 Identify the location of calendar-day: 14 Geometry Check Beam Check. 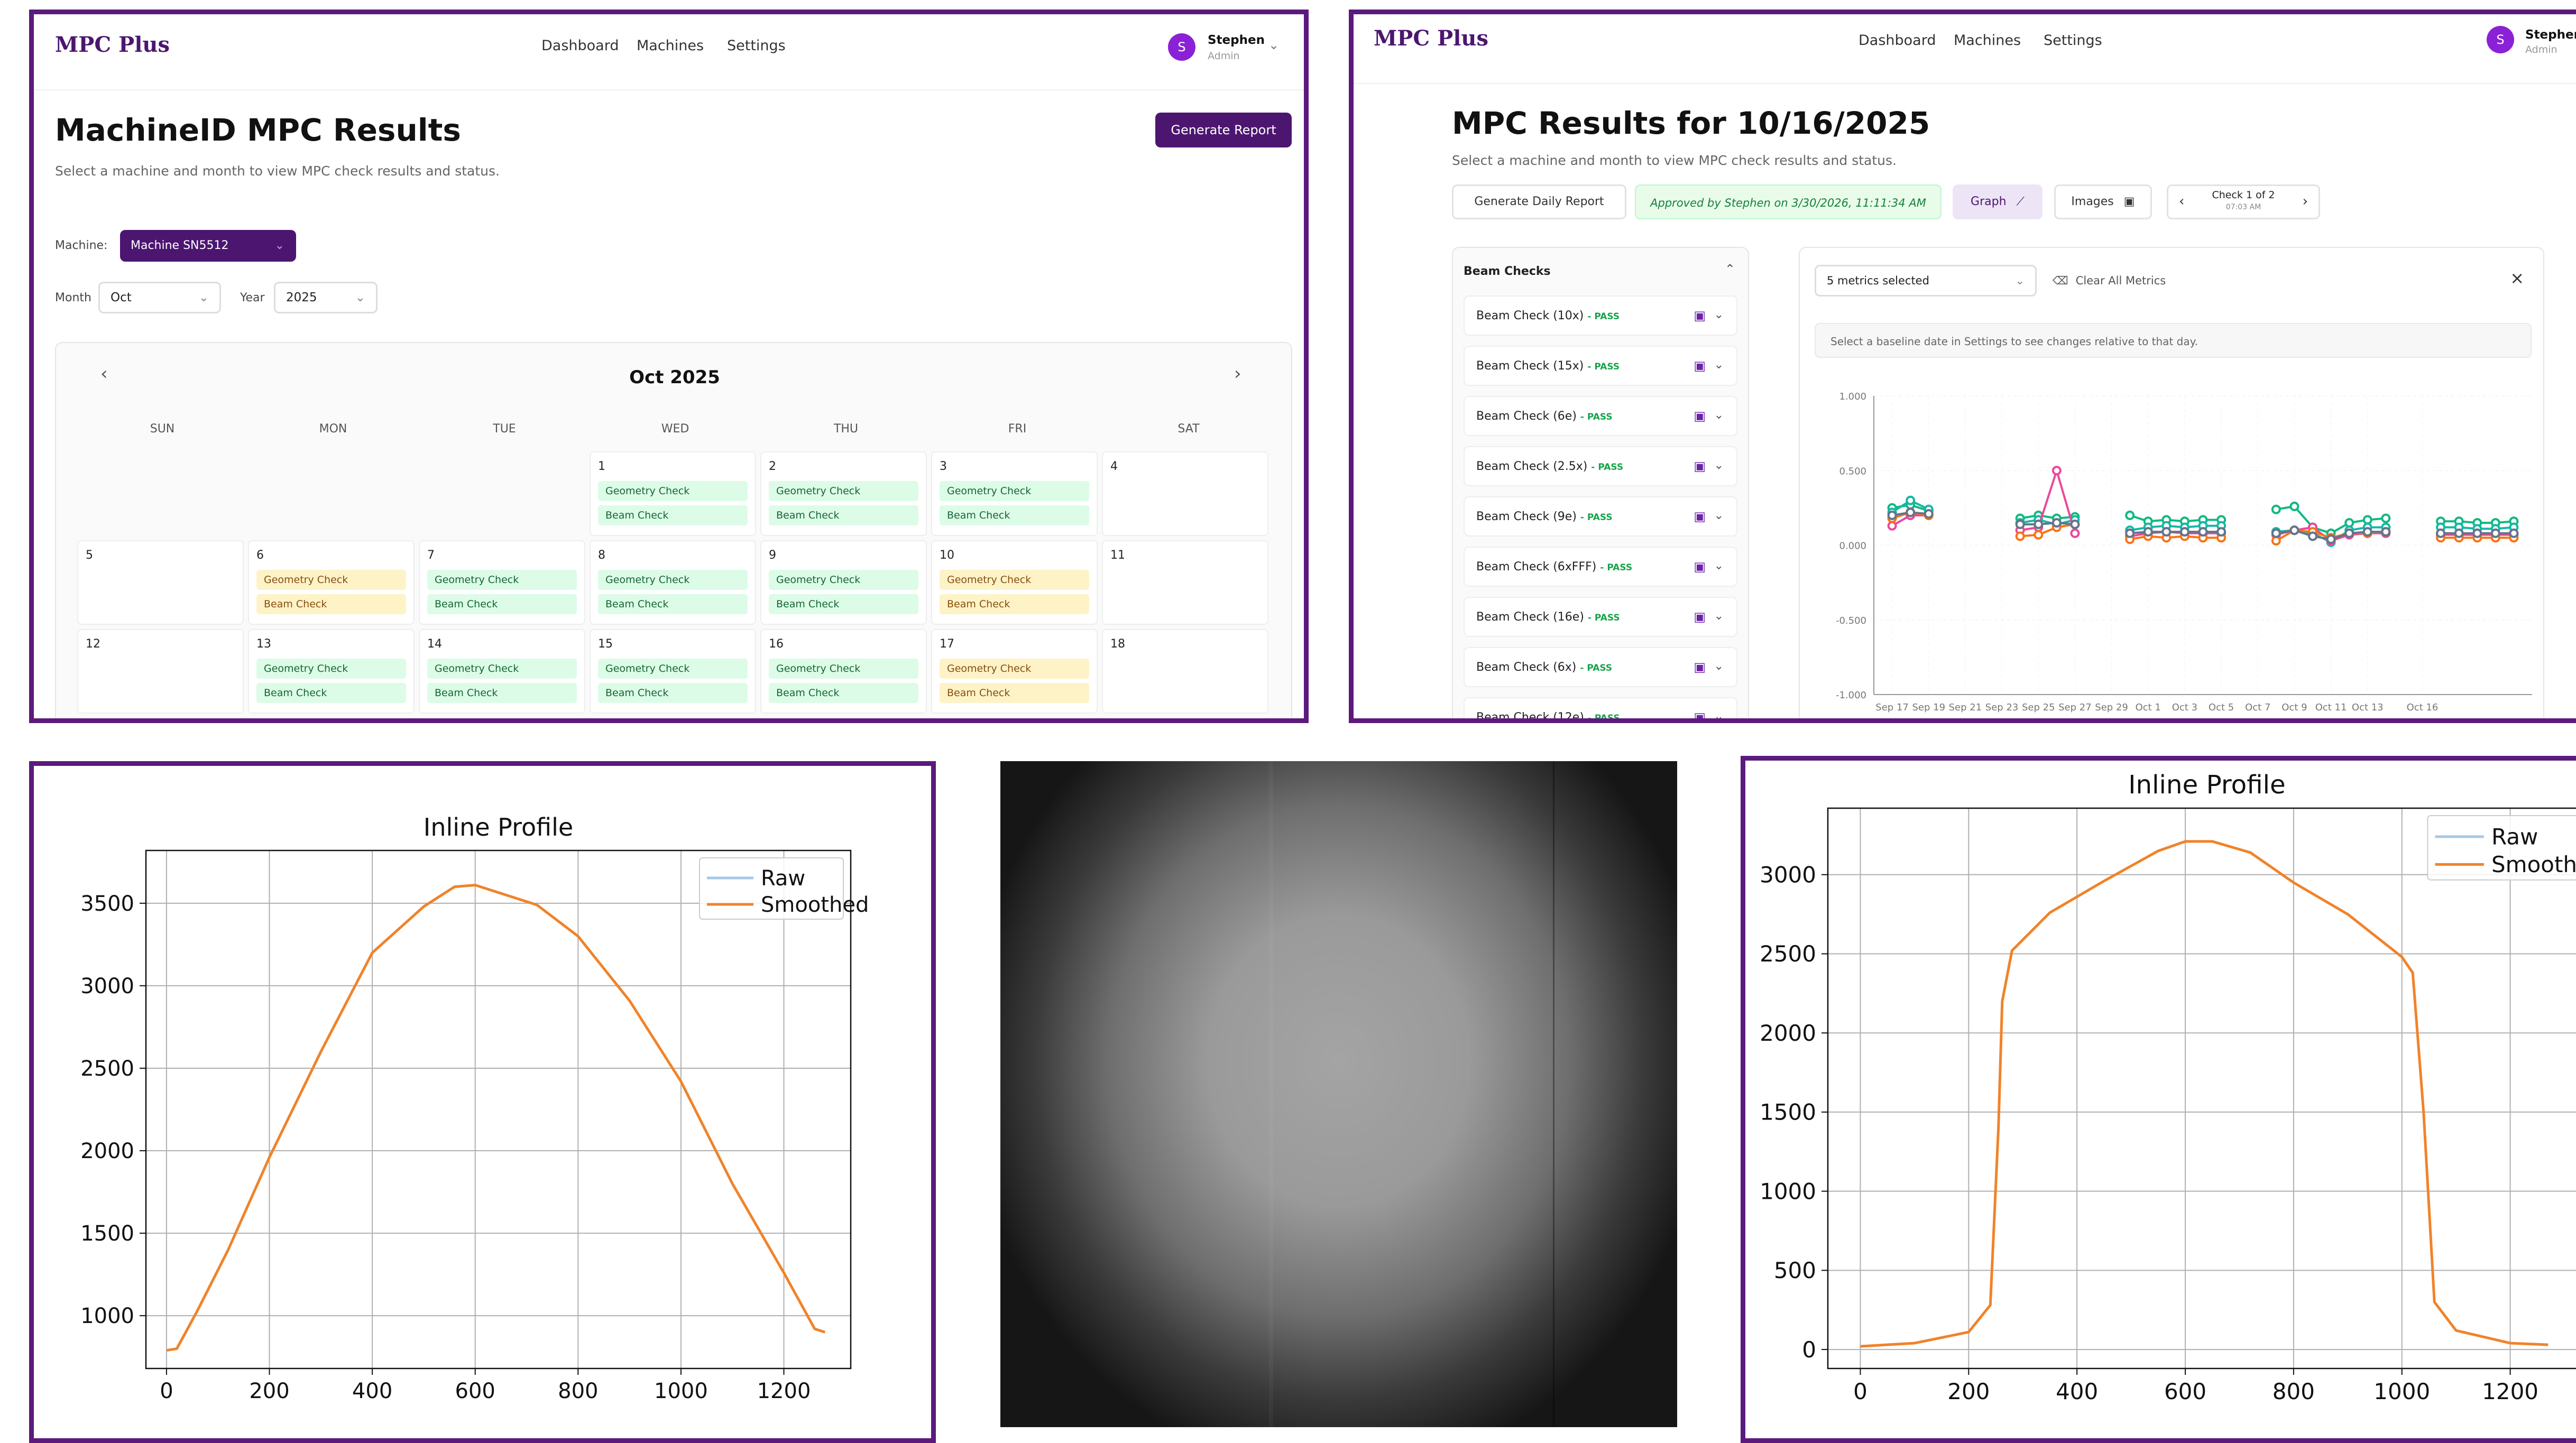
(502, 671).